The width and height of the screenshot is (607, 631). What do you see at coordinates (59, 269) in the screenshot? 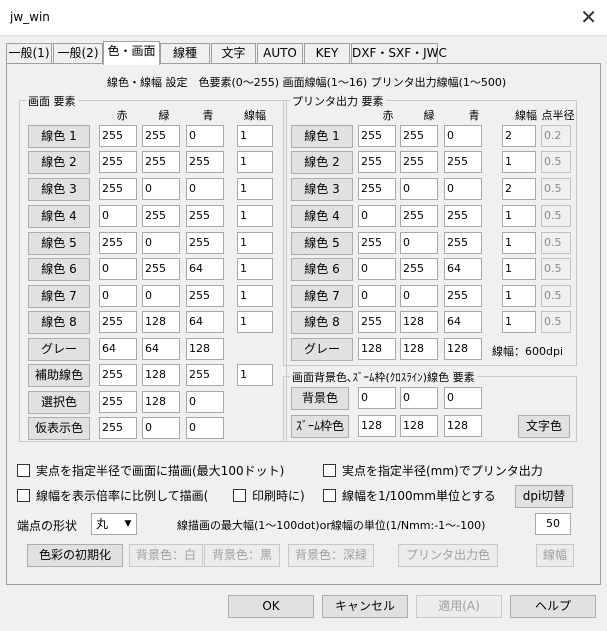
I see `screen-row-button: 線色 6` at bounding box center [59, 269].